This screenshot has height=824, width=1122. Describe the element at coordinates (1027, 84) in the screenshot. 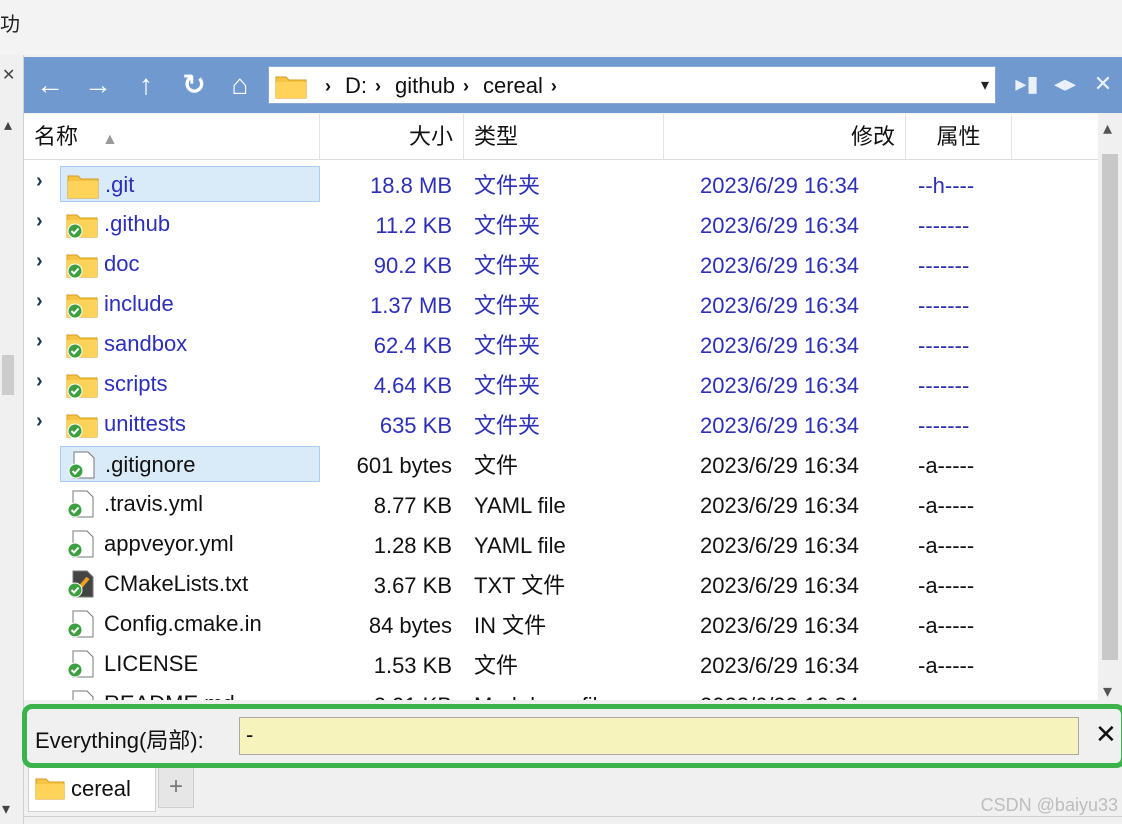

I see `next-pane-icon: ▸▮` at that location.